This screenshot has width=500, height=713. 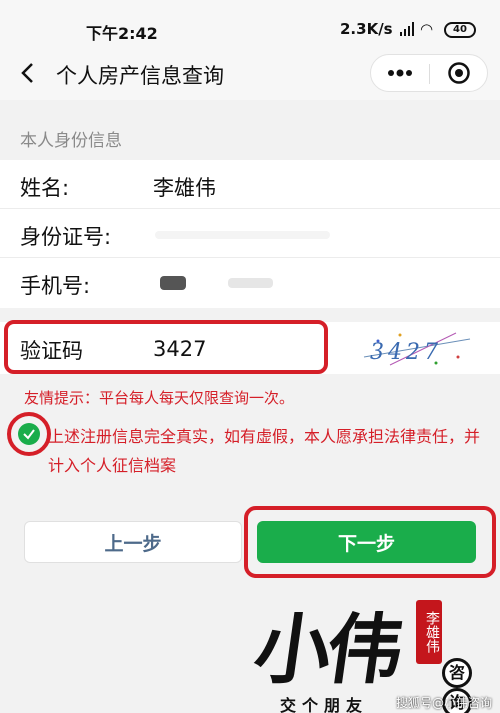 I want to click on page-title: 个人房产信息查询, so click(x=140, y=76).